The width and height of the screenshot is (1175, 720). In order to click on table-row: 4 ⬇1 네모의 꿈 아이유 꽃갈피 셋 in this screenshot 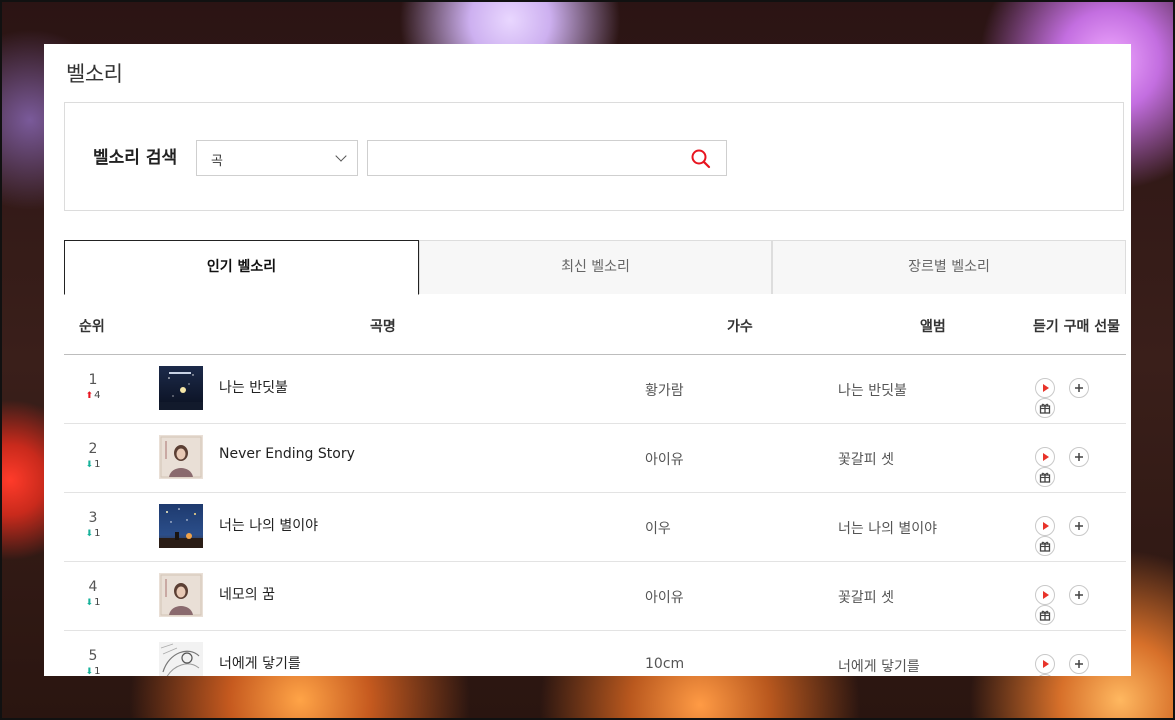, I will do `click(595, 596)`.